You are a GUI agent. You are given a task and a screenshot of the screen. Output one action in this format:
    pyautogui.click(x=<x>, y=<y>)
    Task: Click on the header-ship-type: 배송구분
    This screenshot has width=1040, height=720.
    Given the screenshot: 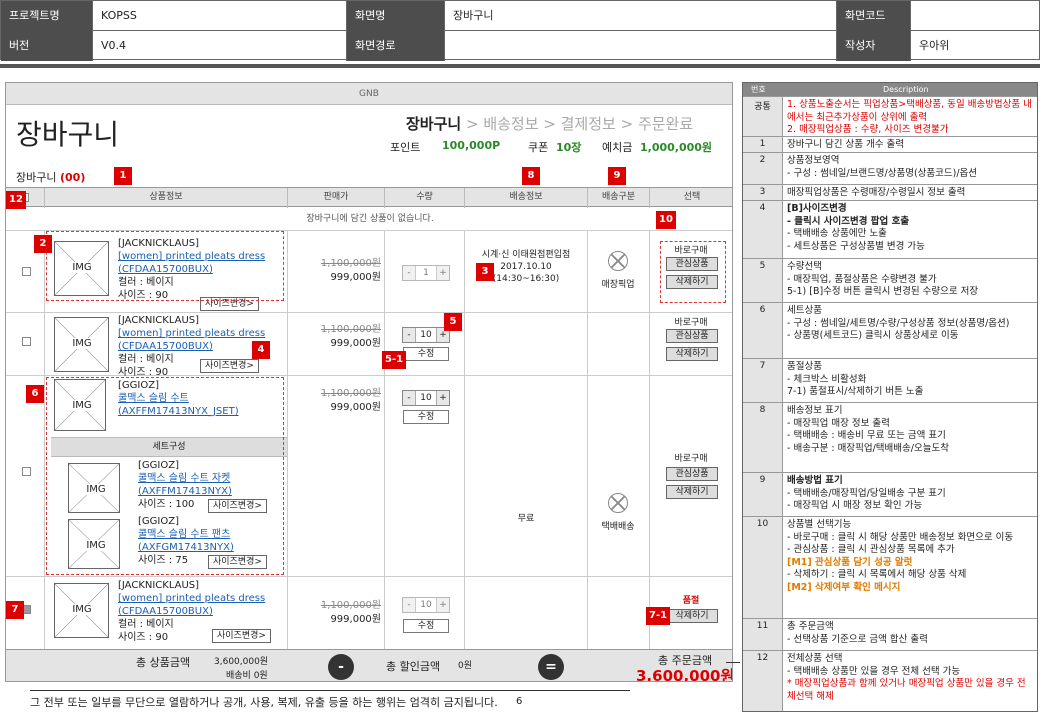 What is the action you would take?
    pyautogui.click(x=618, y=198)
    